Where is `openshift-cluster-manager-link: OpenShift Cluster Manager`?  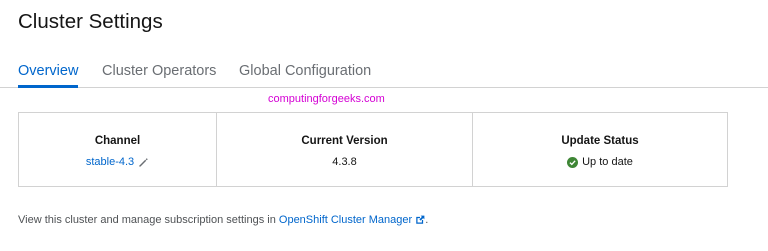
openshift-cluster-manager-link: OpenShift Cluster Manager is located at coordinates (352, 220).